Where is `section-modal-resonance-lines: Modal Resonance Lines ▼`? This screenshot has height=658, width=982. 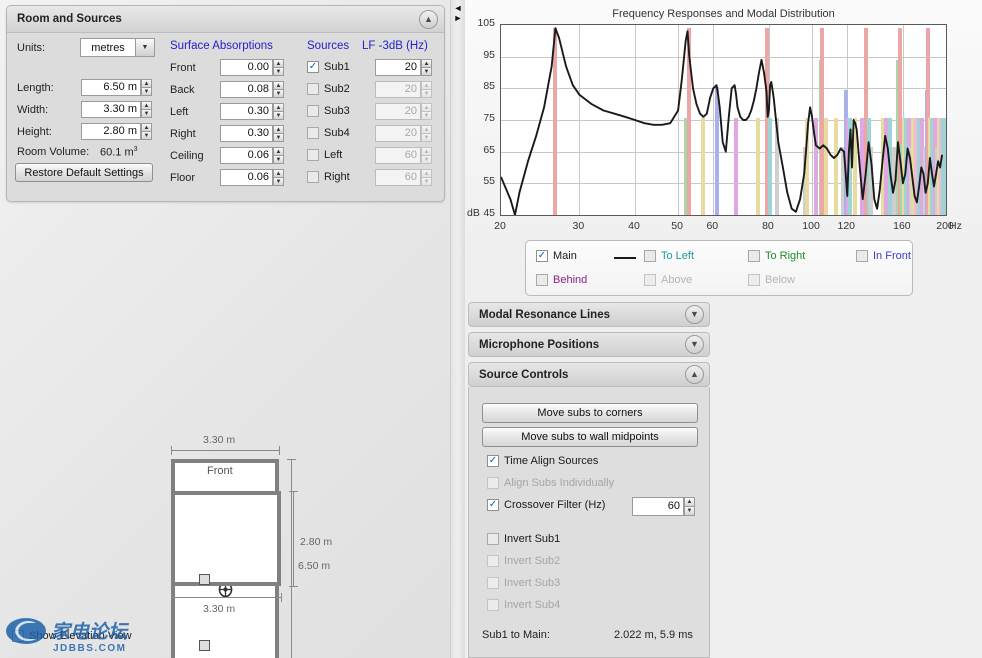
section-modal-resonance-lines: Modal Resonance Lines ▼ is located at coordinates (589, 314).